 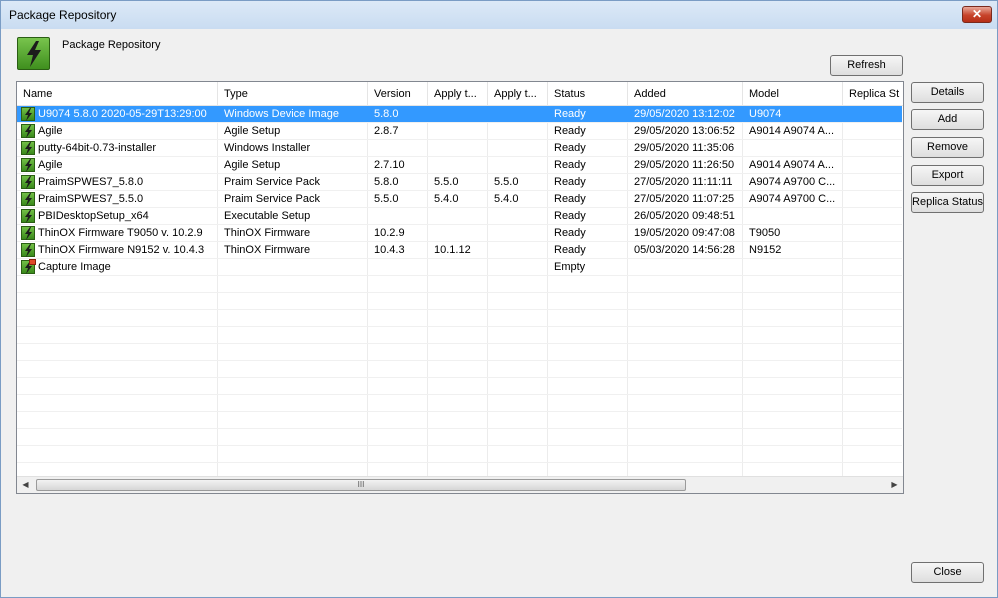 What do you see at coordinates (267, 148) in the screenshot?
I see `cell-type: Windows Installer` at bounding box center [267, 148].